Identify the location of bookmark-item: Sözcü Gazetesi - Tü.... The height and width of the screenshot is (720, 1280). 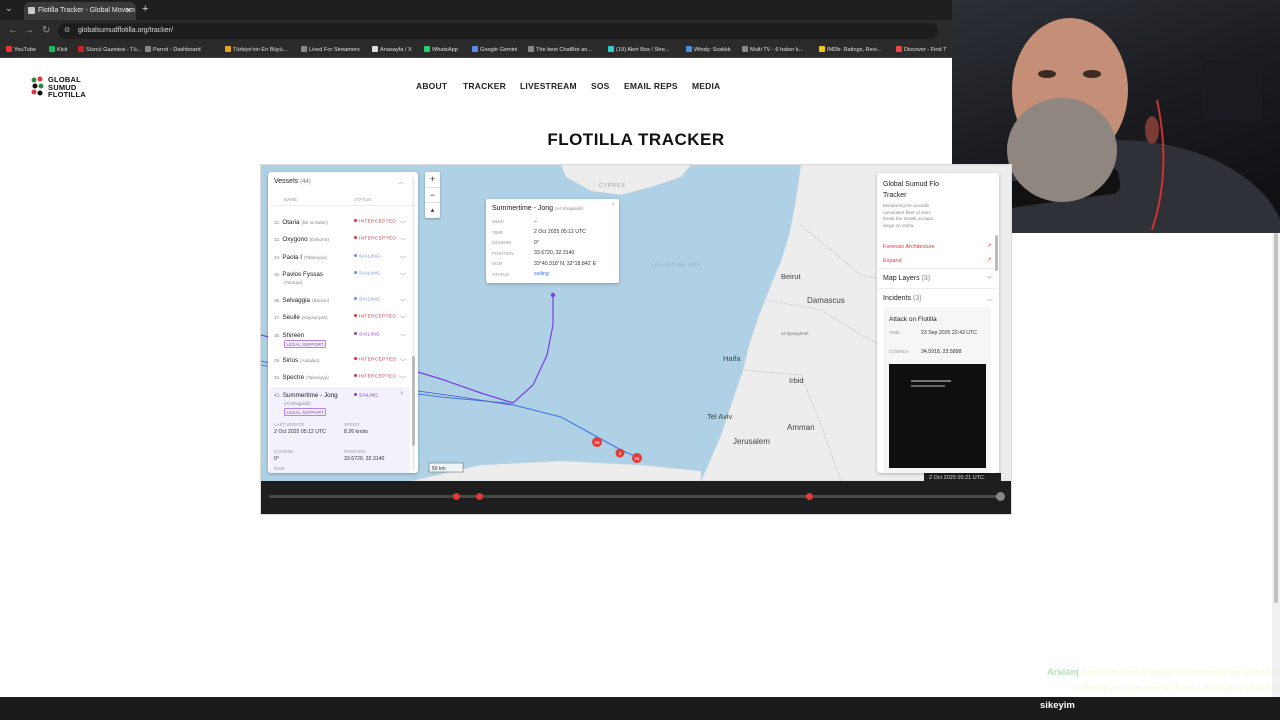
(109, 49).